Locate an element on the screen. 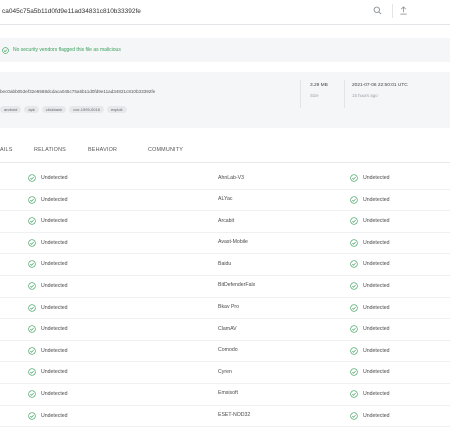  toolbar-divider is located at coordinates (392, 11).